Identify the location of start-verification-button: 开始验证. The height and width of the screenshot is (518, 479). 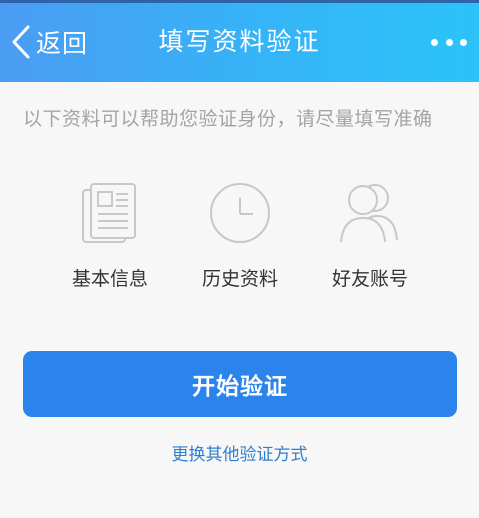
(240, 384).